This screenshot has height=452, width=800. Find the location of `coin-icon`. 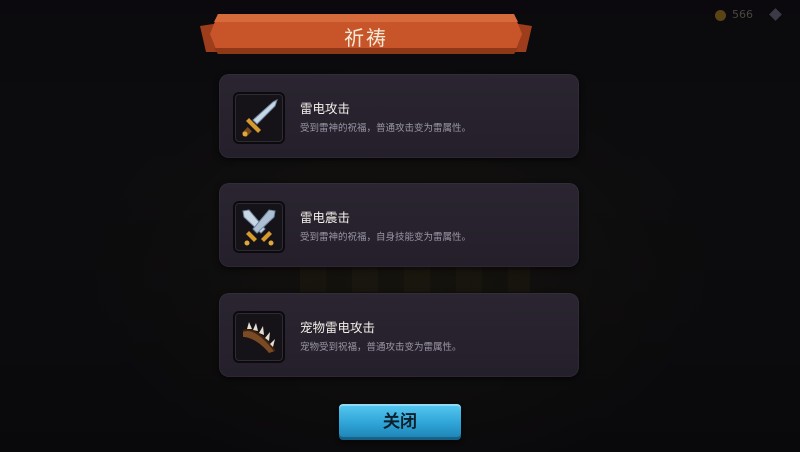

coin-icon is located at coordinates (720, 15).